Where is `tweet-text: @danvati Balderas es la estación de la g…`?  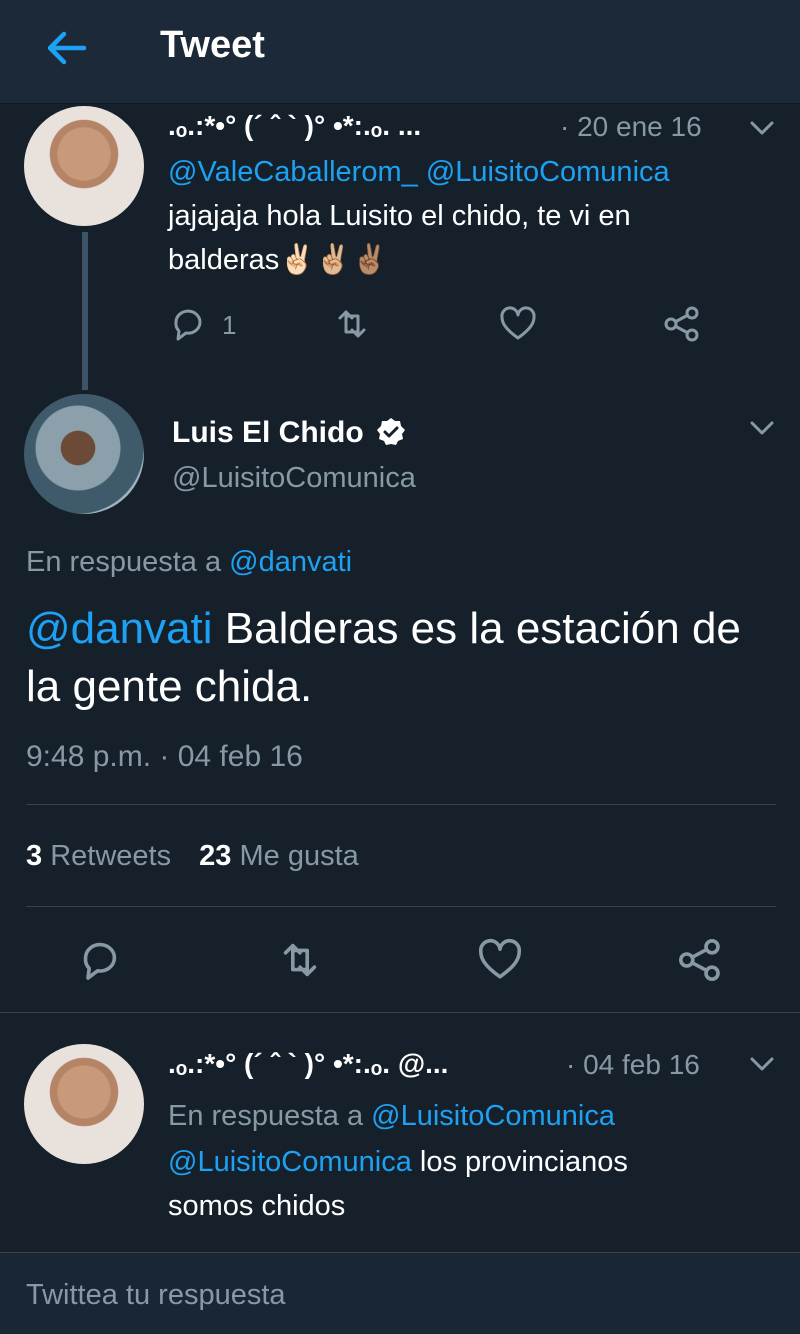 tweet-text: @danvati Balderas es la estación de la g… is located at coordinates (401, 658).